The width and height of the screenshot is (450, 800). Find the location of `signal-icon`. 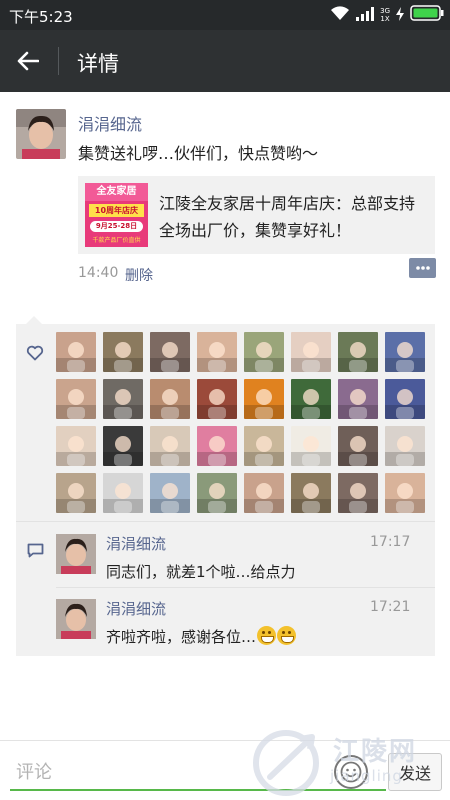

signal-icon is located at coordinates (365, 15).